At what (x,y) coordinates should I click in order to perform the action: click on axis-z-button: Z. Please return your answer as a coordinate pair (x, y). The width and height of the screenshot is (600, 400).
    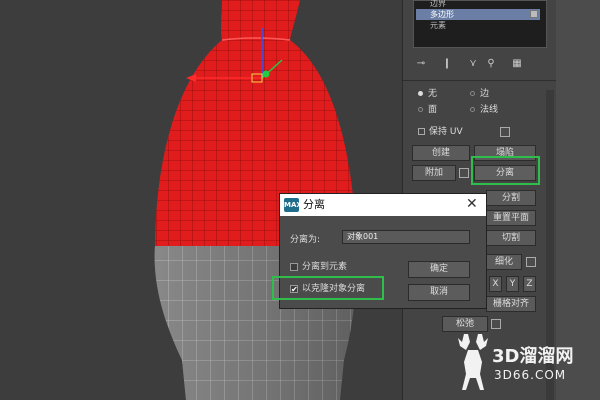
    Looking at the image, I should click on (529, 284).